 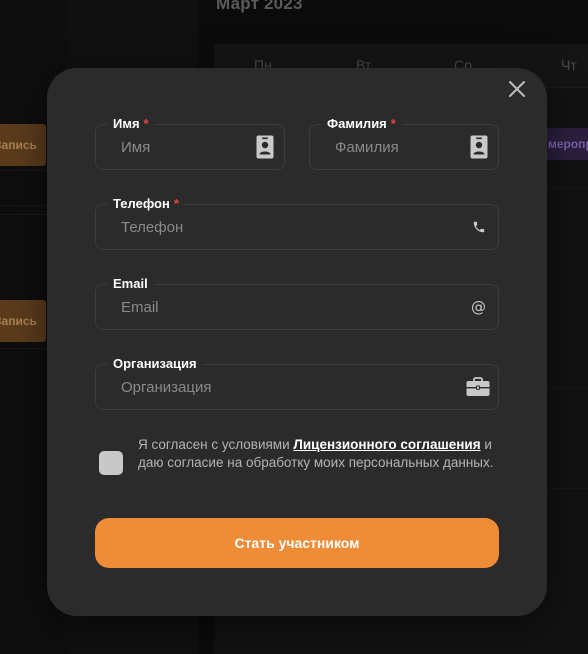 I want to click on close-button, so click(x=517, y=89).